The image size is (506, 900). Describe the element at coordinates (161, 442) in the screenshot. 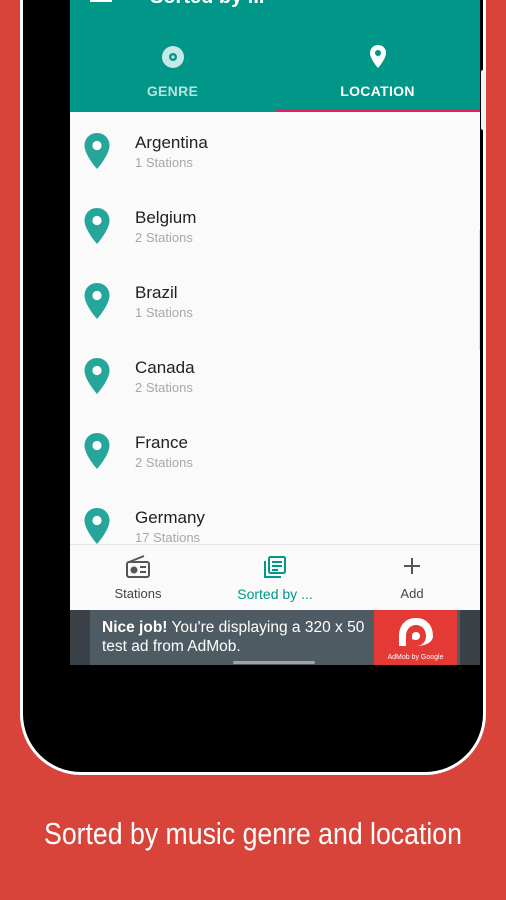

I see `location-name: France` at that location.